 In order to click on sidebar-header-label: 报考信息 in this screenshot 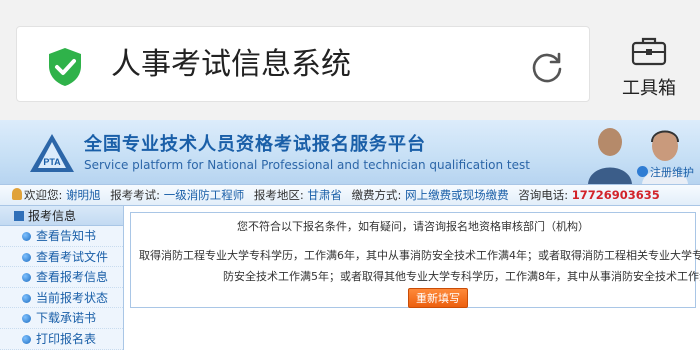, I will do `click(52, 216)`.